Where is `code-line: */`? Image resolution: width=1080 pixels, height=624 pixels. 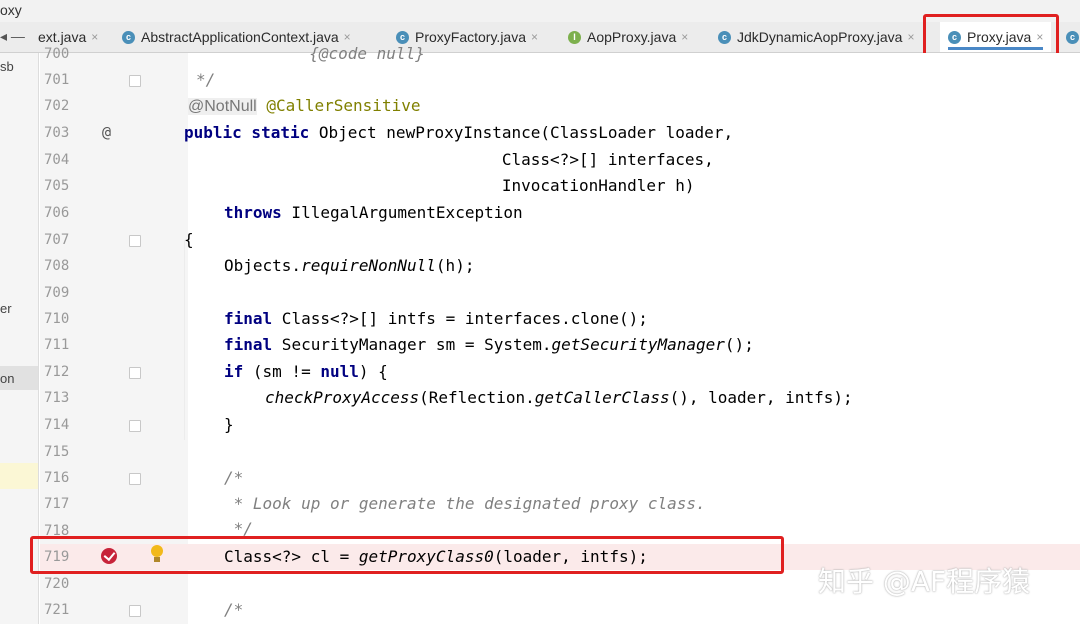
code-line: */ is located at coordinates (206, 79).